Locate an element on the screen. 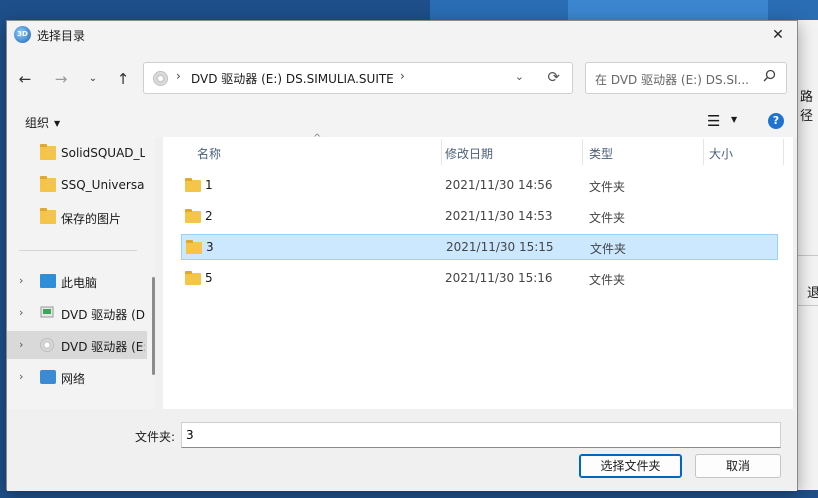  dialog-title: 选择目录 is located at coordinates (61, 36).